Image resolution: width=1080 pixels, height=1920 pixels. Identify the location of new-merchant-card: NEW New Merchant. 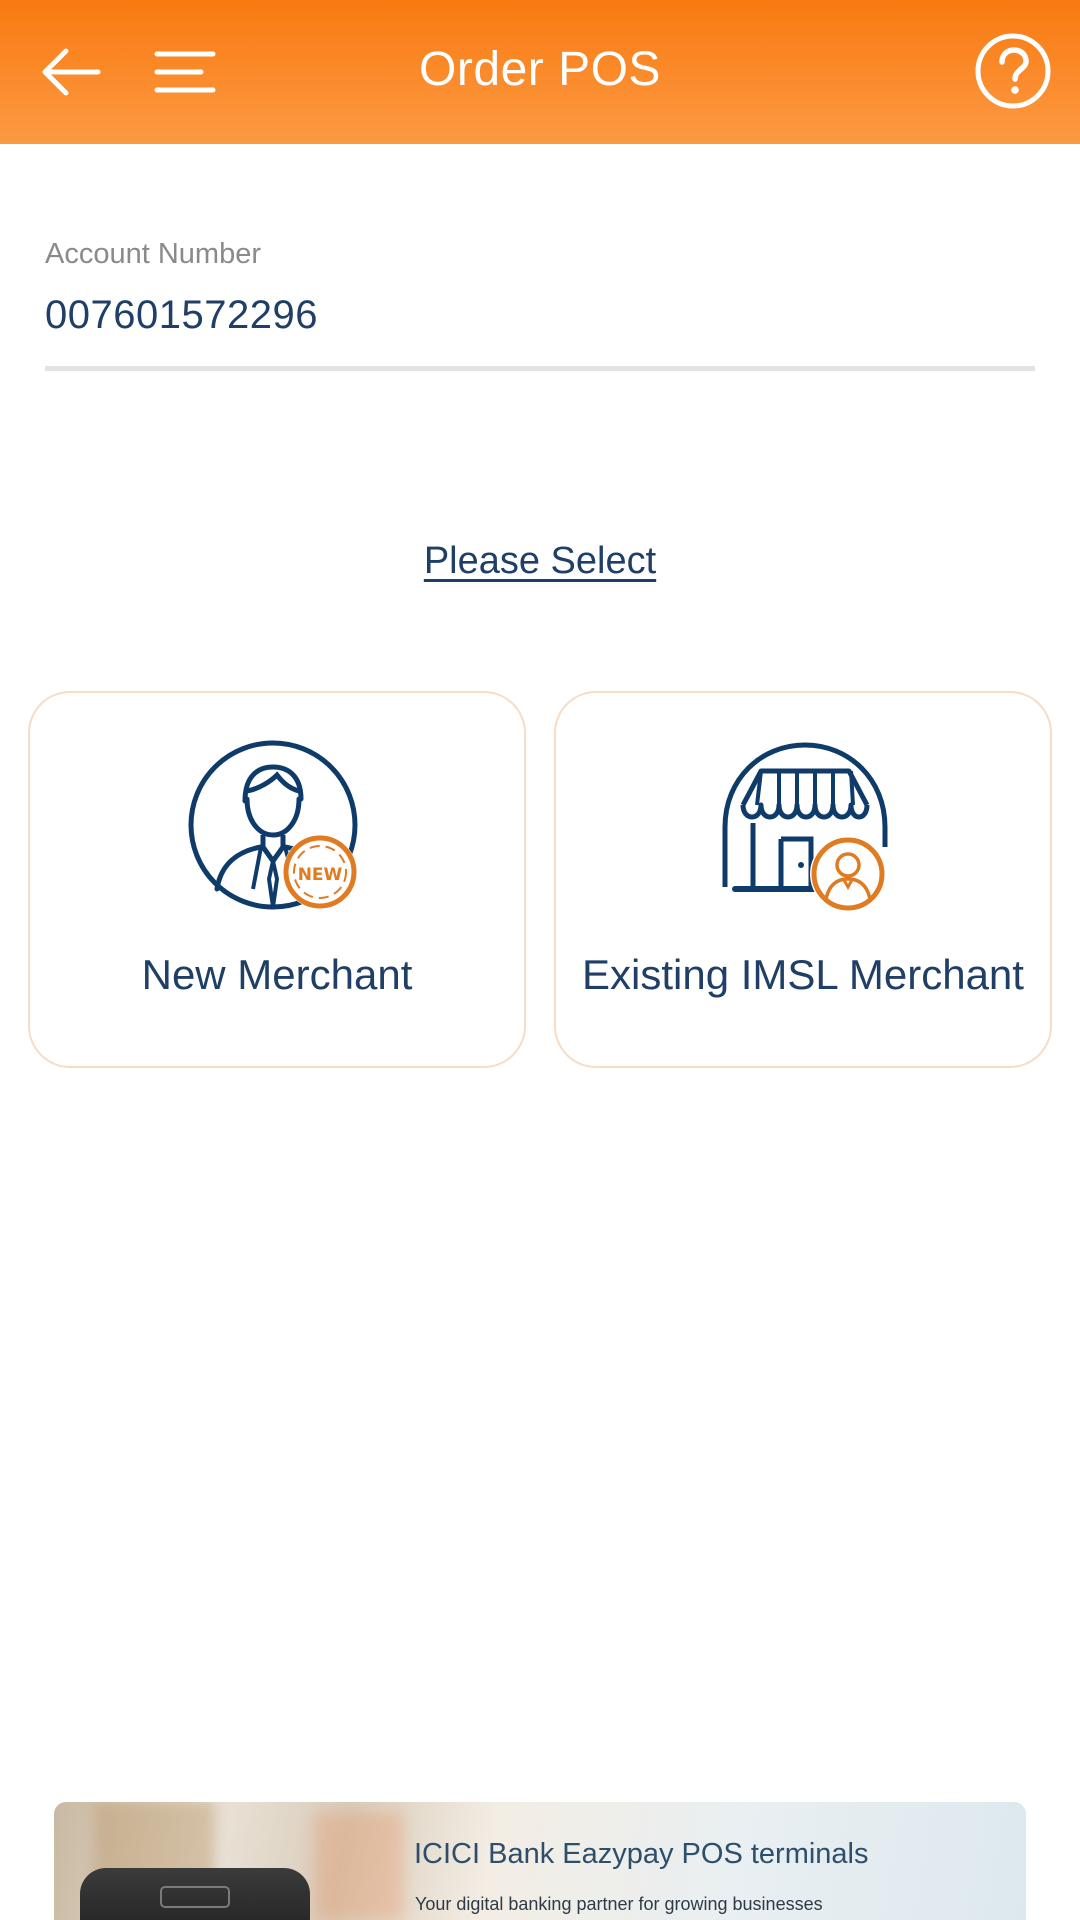
(277, 879).